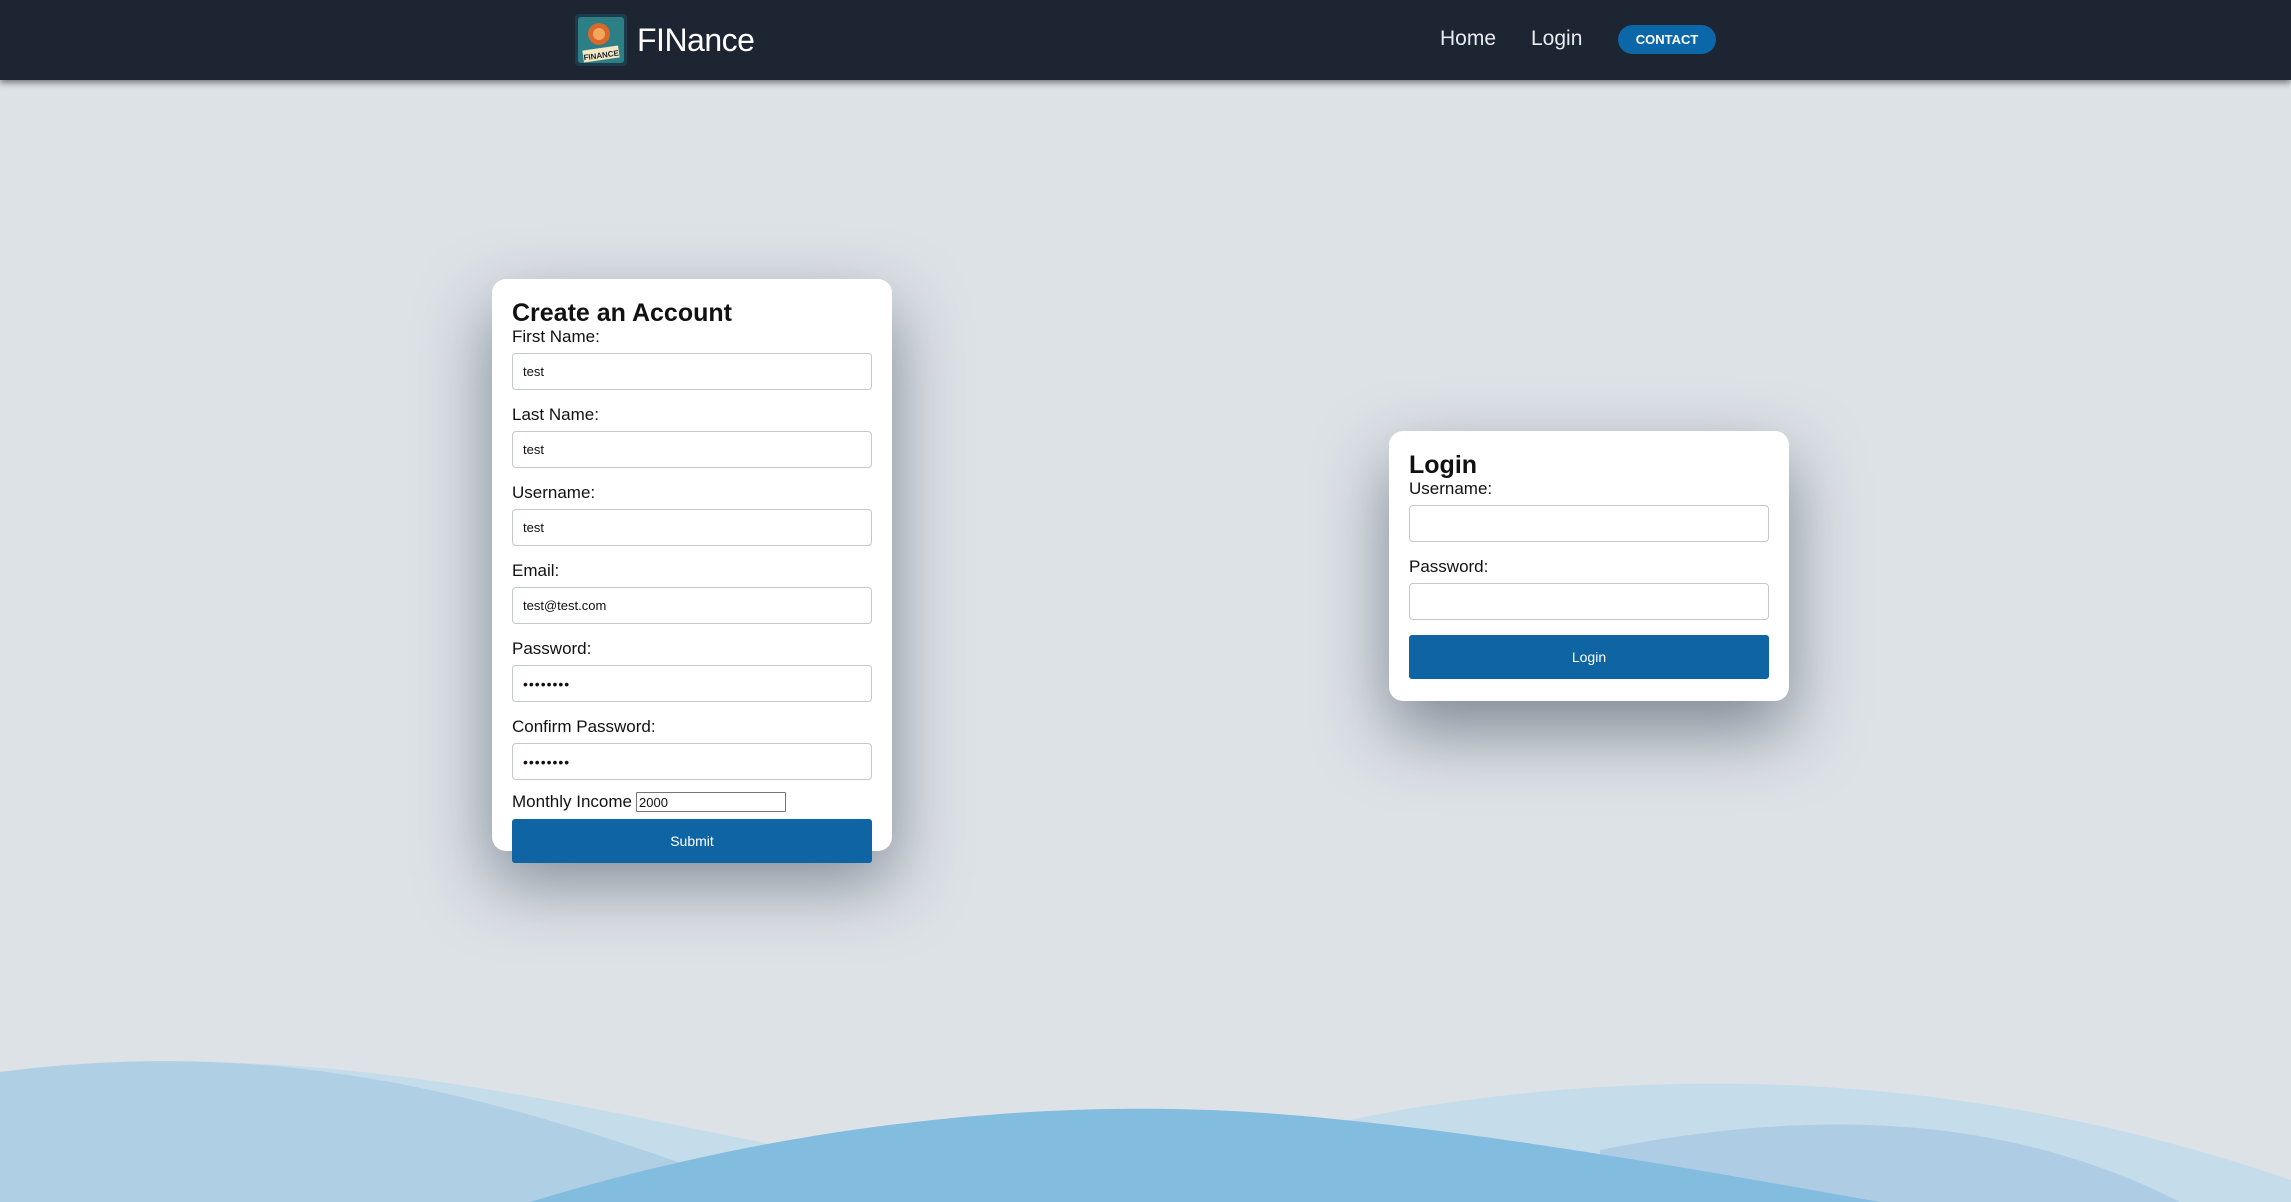  Describe the element at coordinates (711, 802) in the screenshot. I see `monthly-income-input` at that location.